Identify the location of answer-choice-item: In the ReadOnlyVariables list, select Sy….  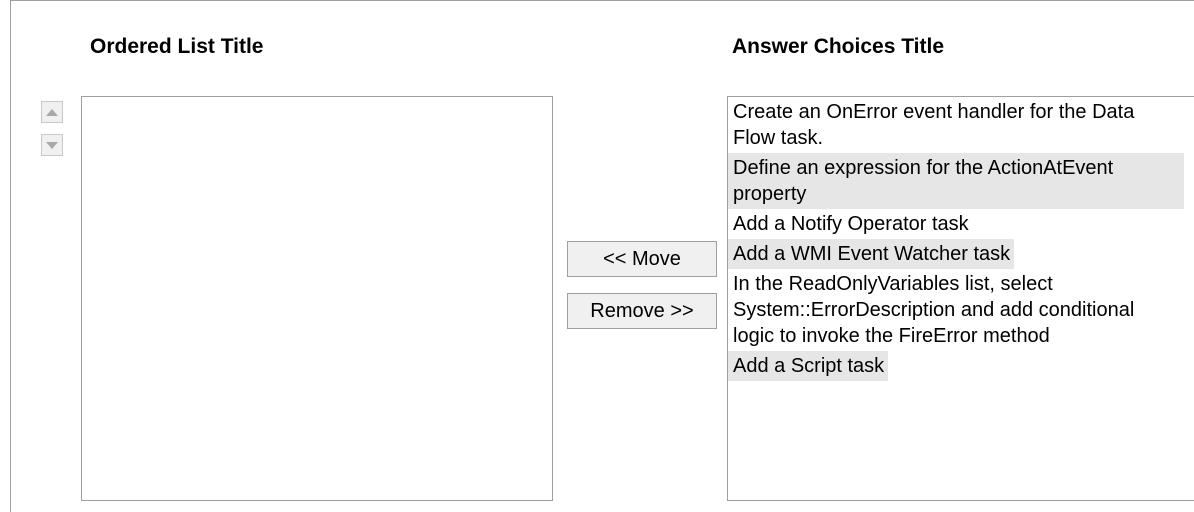
(956, 310).